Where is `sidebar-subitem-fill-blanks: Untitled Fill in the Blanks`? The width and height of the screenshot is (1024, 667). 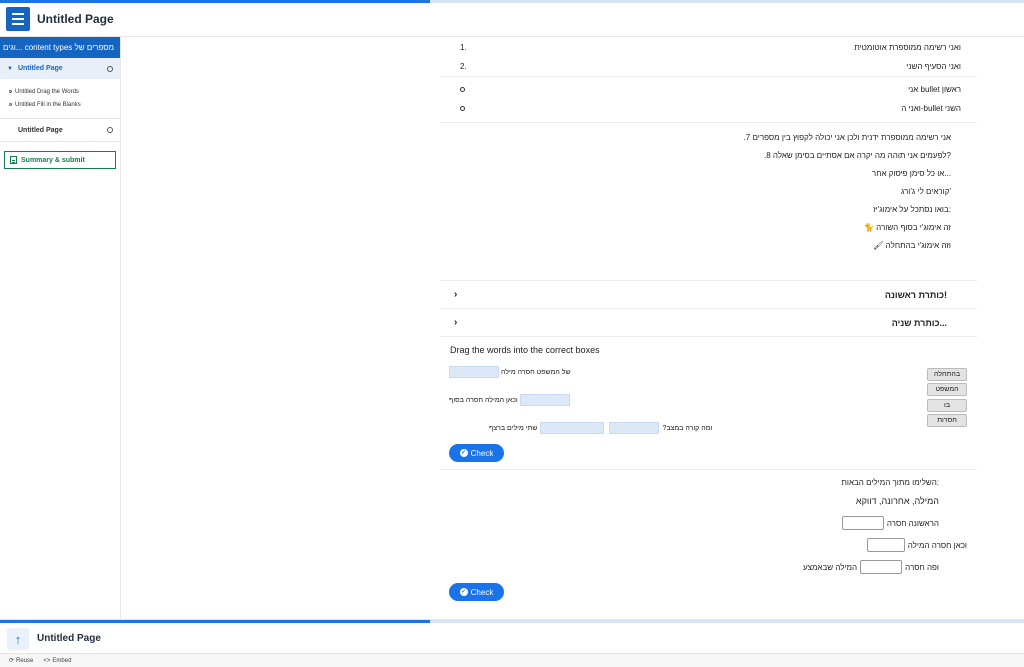 sidebar-subitem-fill-blanks: Untitled Fill in the Blanks is located at coordinates (60, 104).